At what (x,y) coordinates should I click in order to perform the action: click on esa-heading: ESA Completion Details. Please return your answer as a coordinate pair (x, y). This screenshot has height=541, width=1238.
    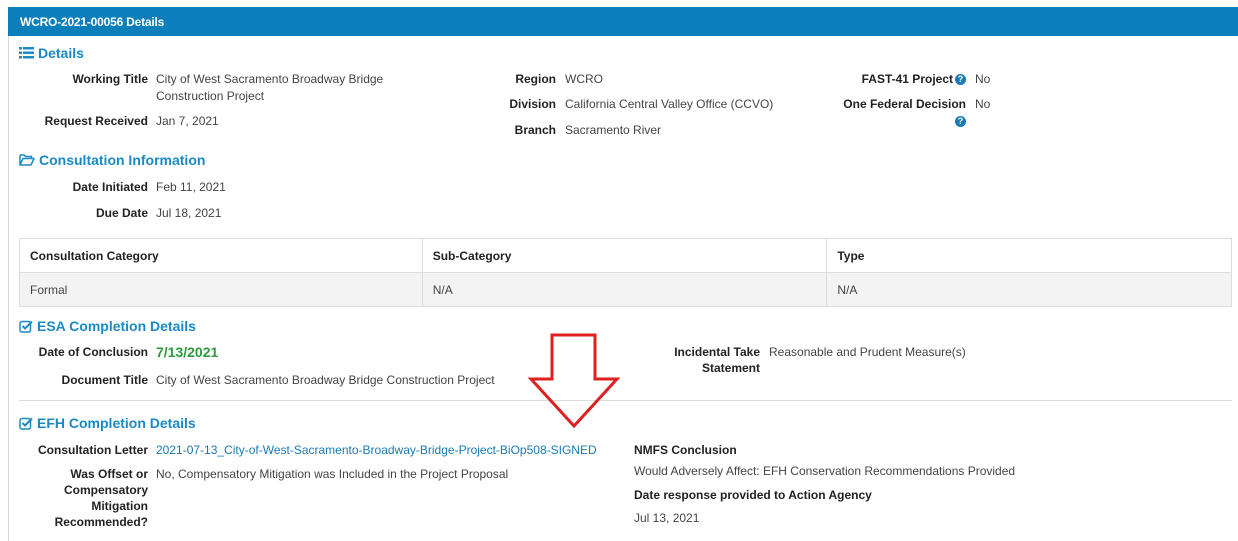
    Looking at the image, I should click on (107, 326).